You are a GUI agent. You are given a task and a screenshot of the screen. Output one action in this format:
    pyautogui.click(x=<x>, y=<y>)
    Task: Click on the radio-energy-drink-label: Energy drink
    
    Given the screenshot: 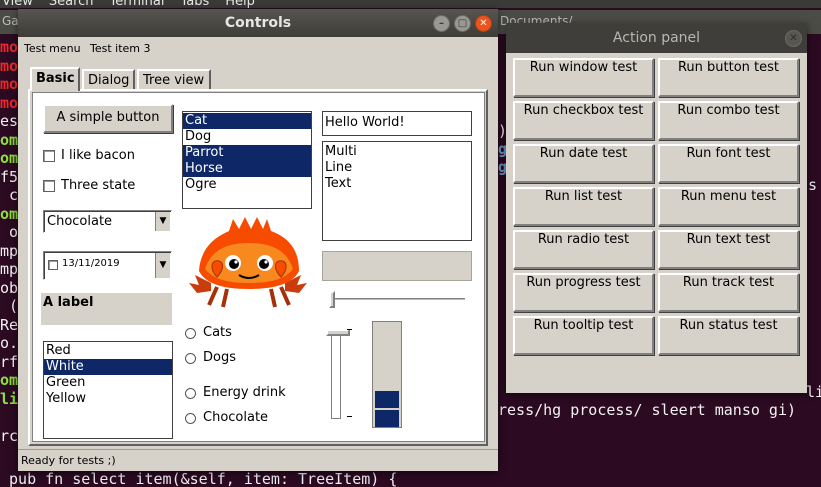 What is the action you would take?
    pyautogui.click(x=244, y=392)
    